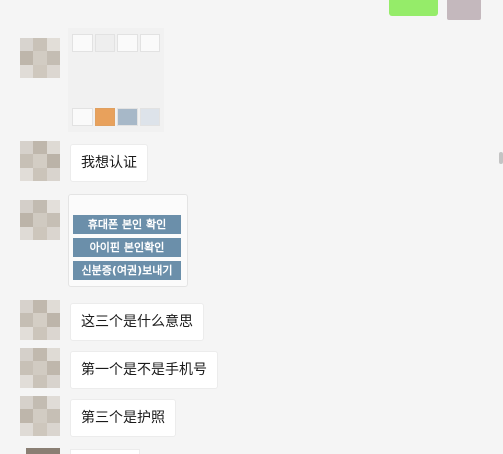 The image size is (503, 454). Describe the element at coordinates (109, 163) in the screenshot. I see `message-bubble: 我想认证` at that location.